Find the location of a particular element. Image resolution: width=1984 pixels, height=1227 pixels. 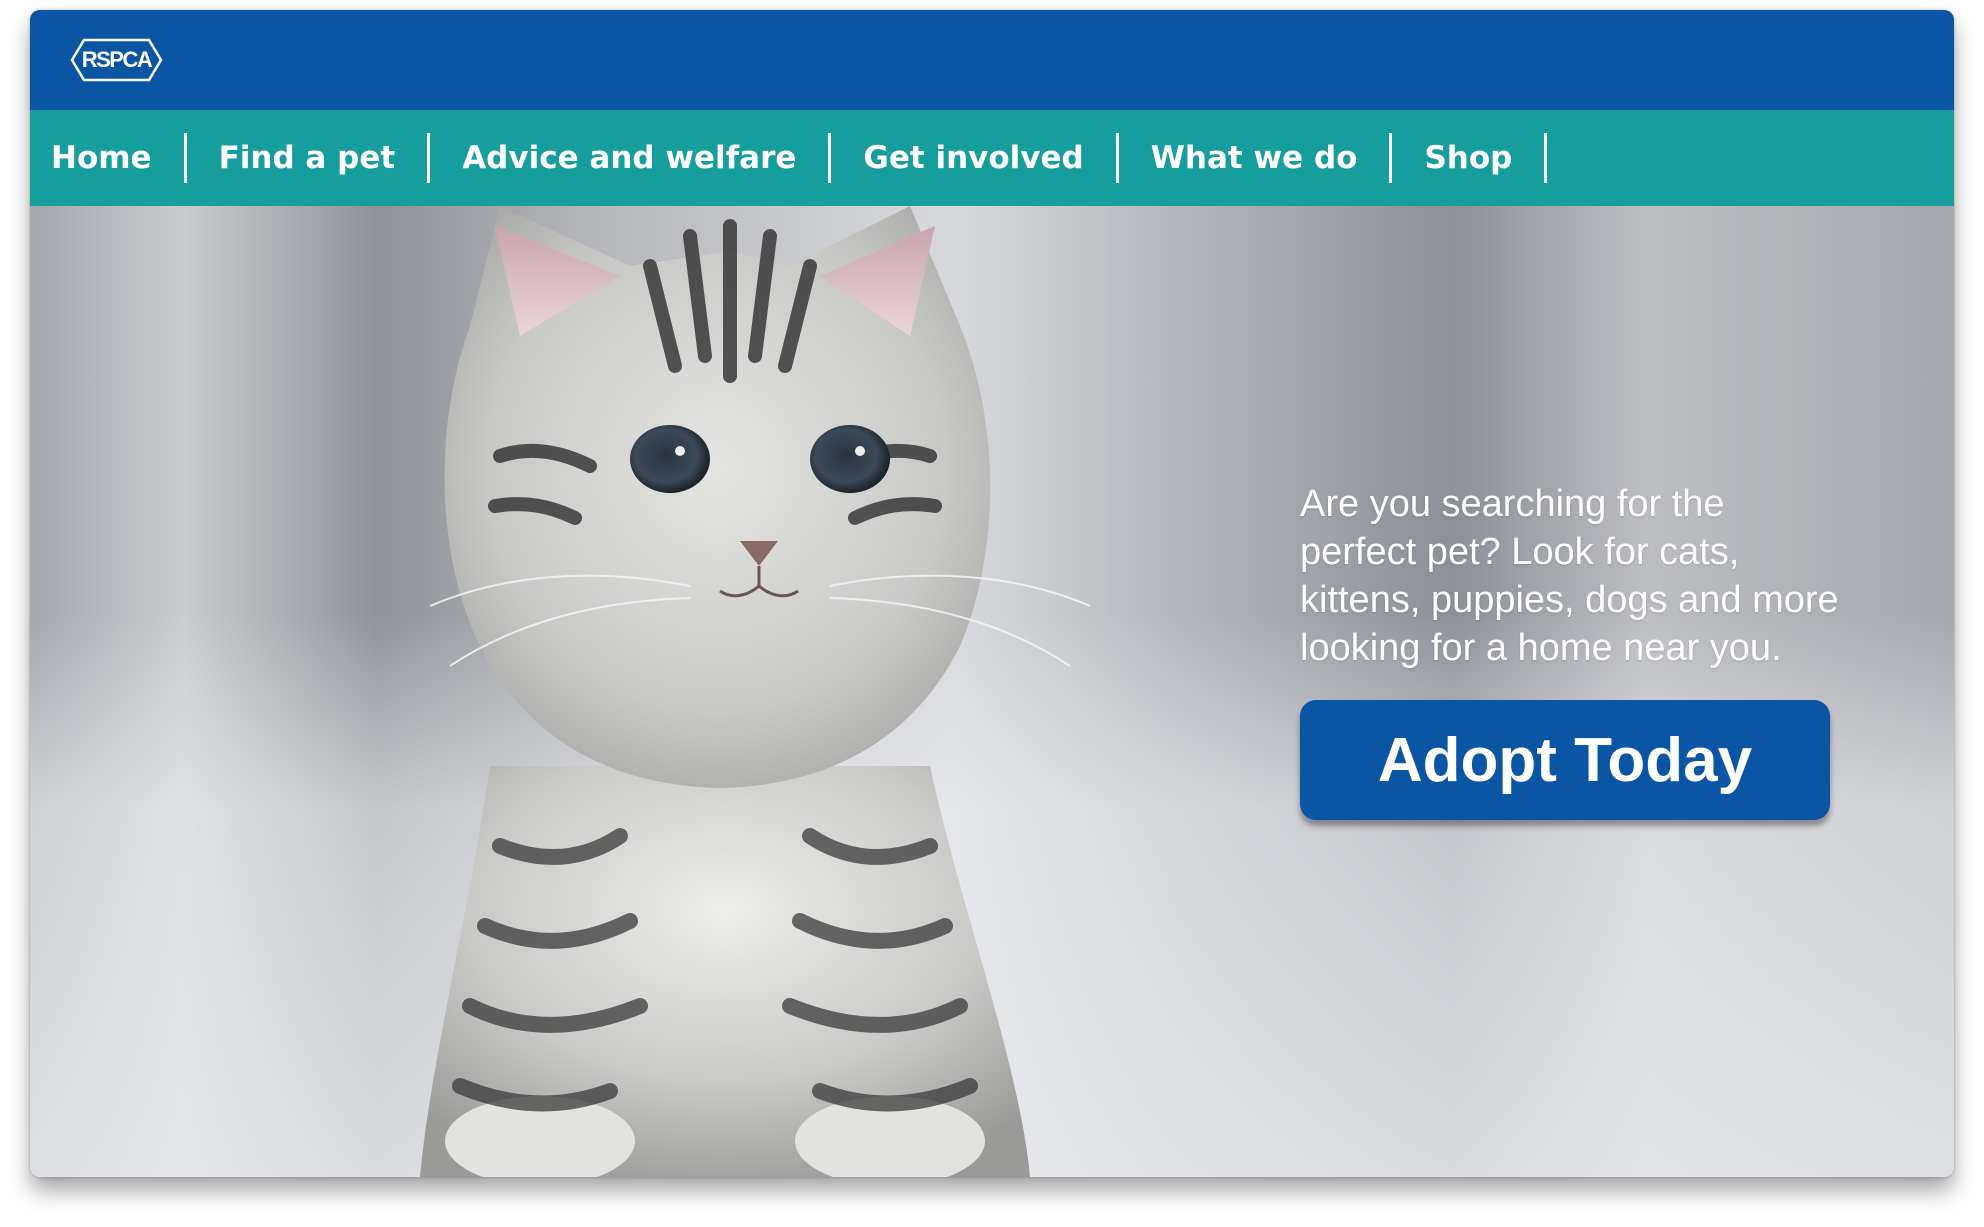

nav-item-shop: Shop is located at coordinates (1470, 158).